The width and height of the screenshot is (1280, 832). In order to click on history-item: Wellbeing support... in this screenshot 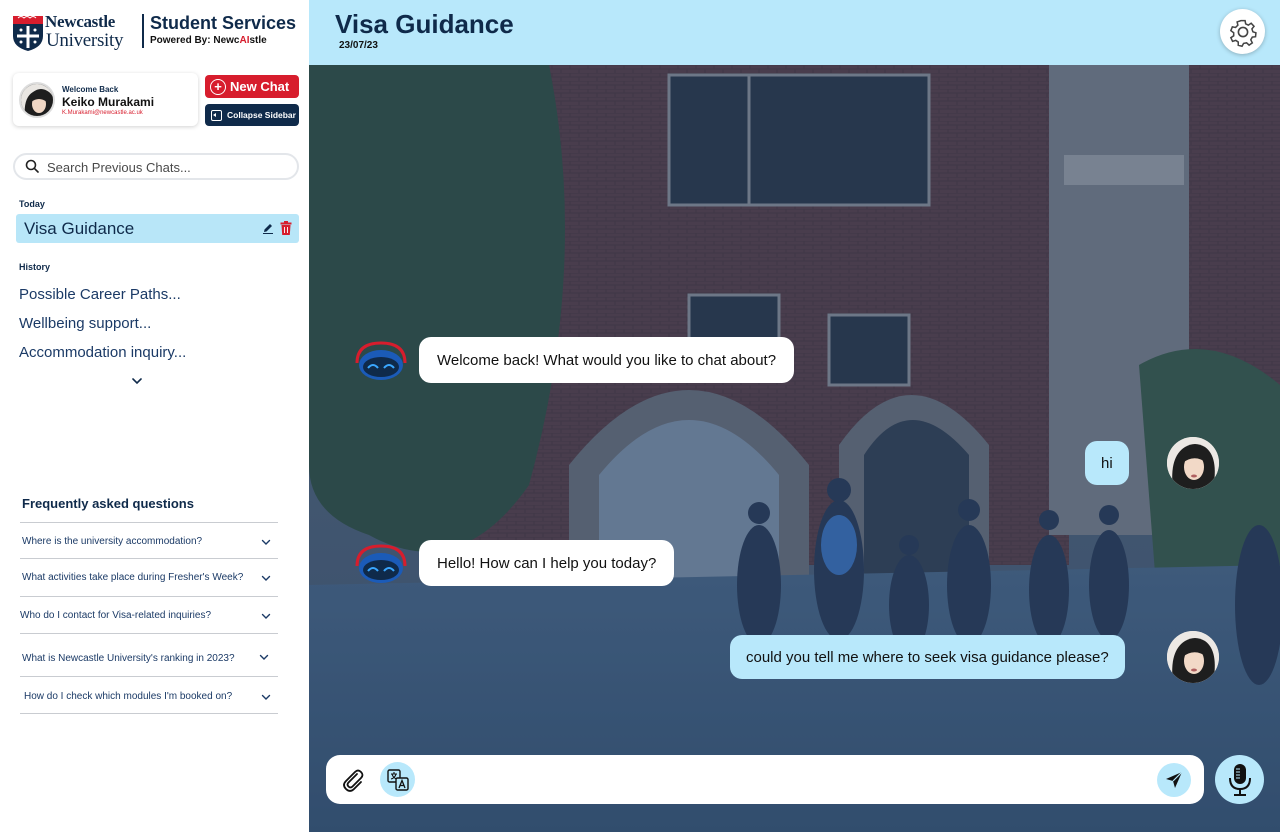, I will do `click(85, 323)`.